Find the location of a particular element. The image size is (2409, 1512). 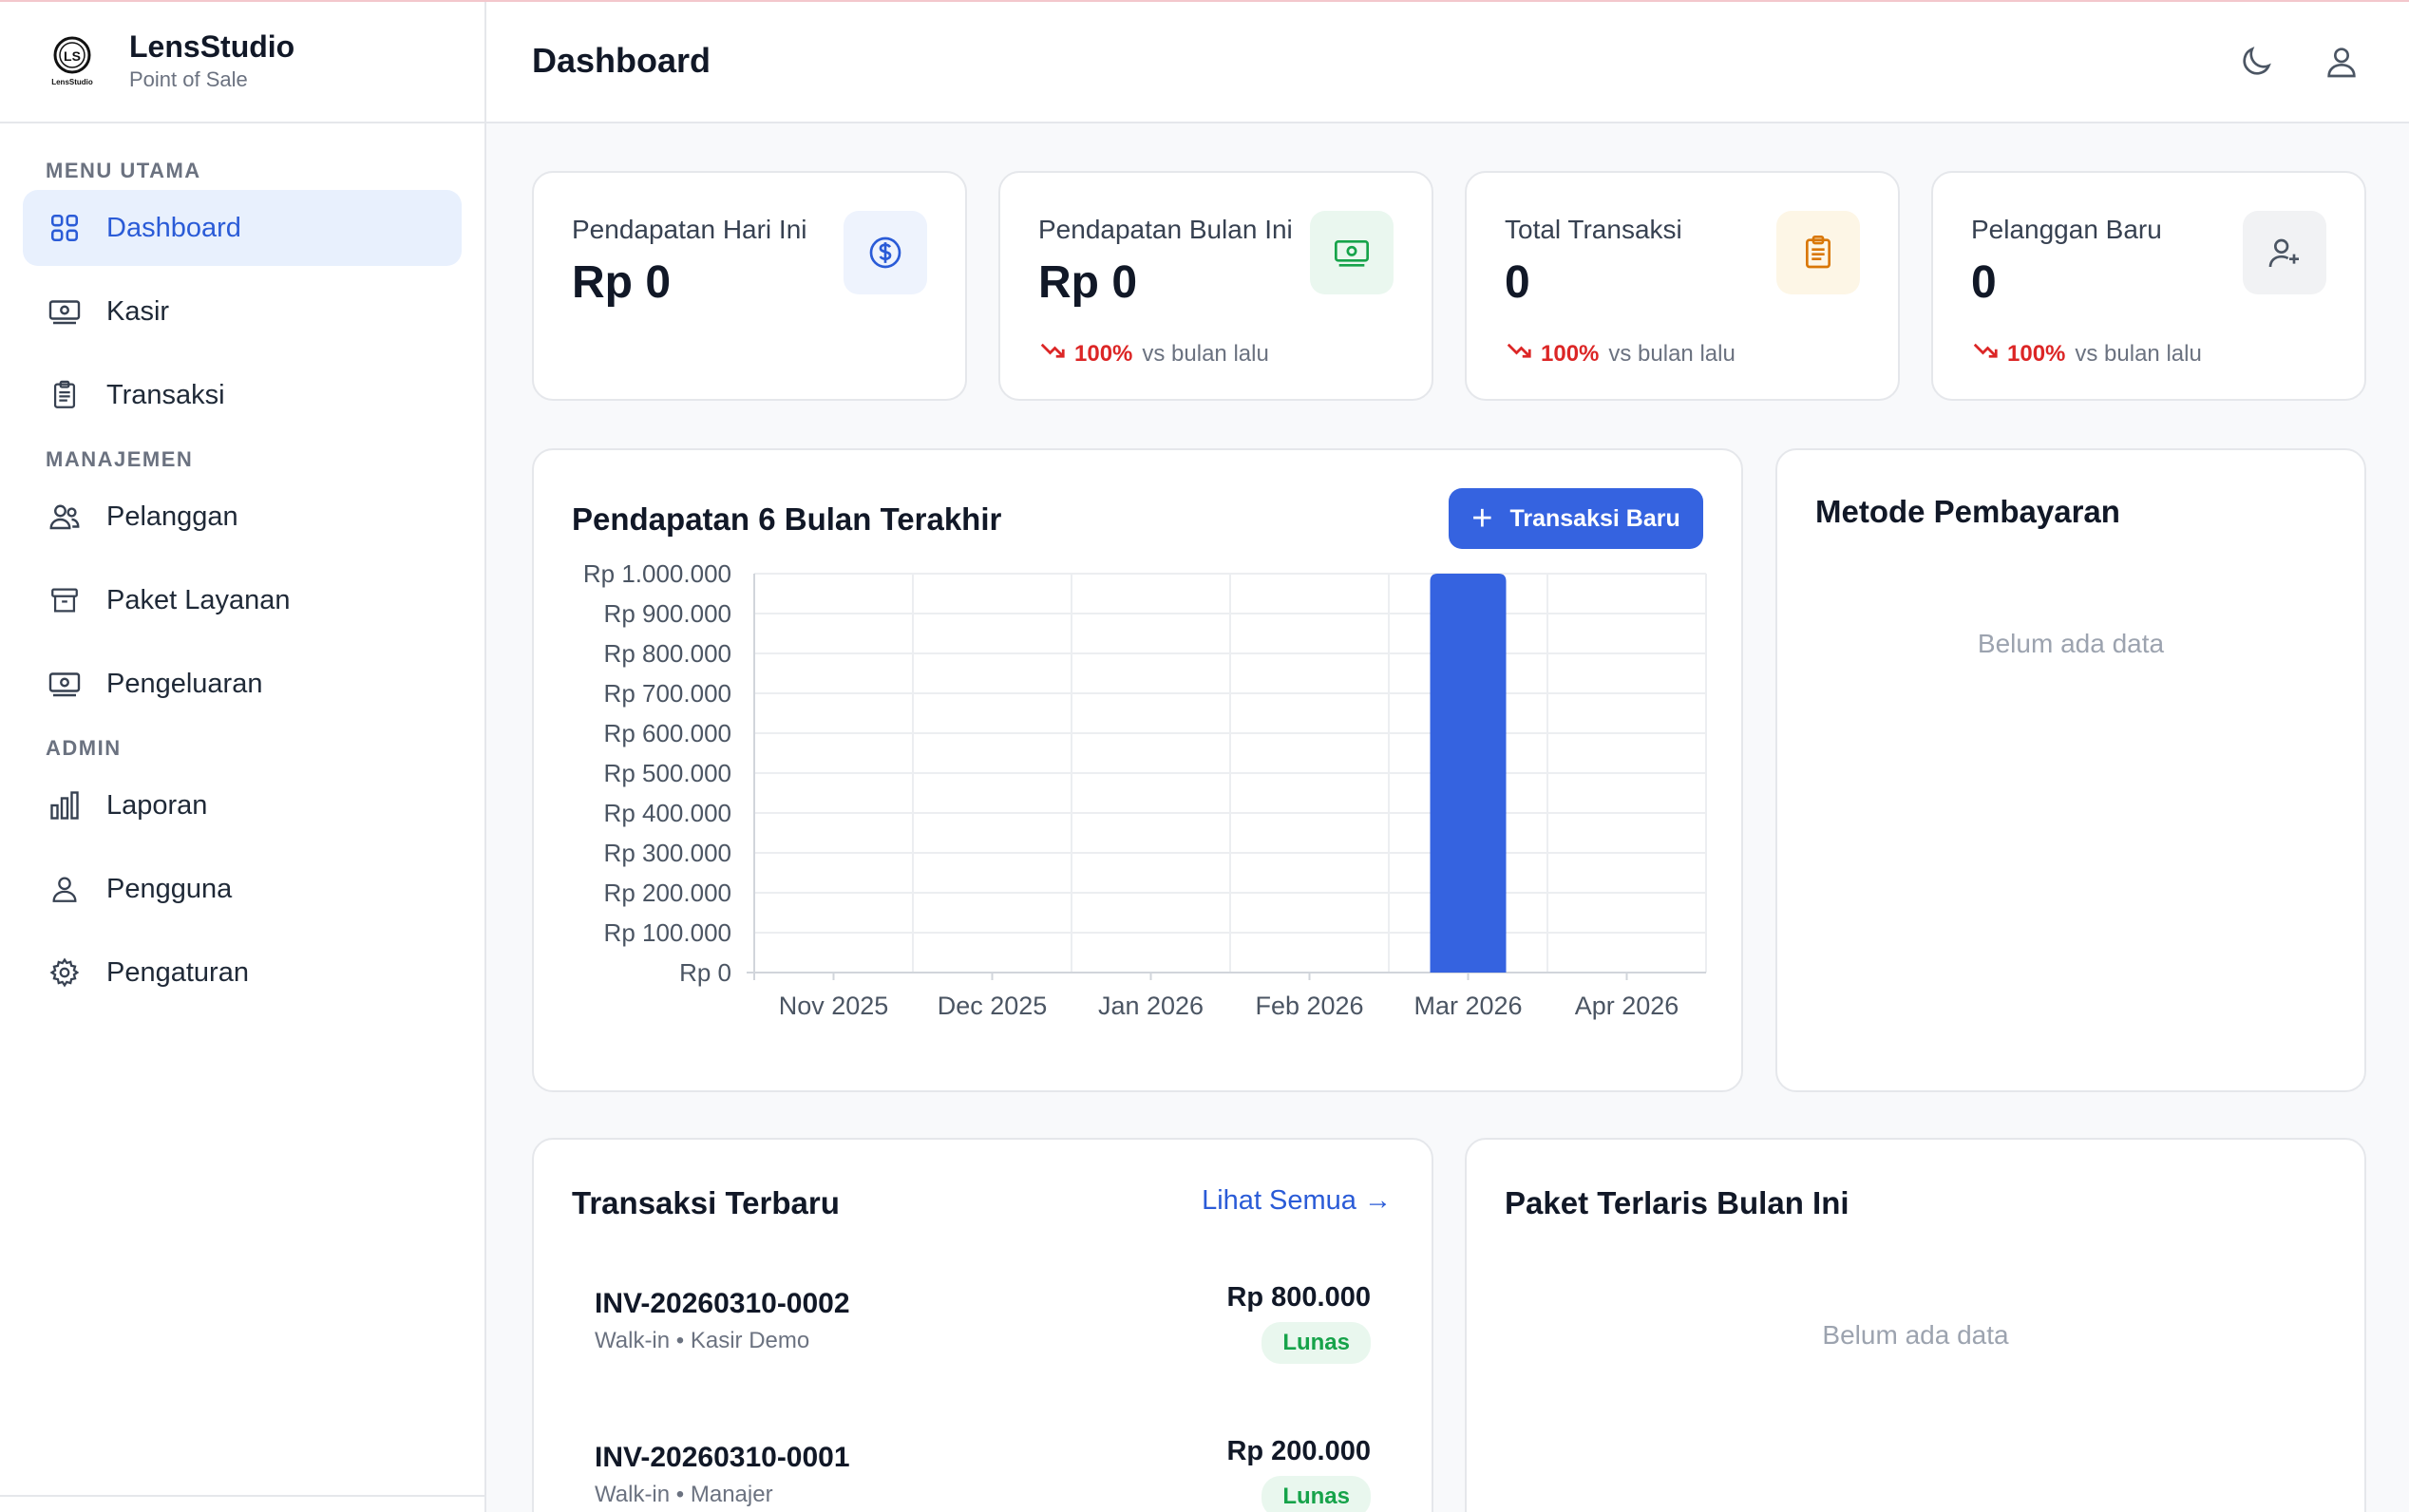

new-transaction-button: + Transaksi Baru is located at coordinates (1576, 518).